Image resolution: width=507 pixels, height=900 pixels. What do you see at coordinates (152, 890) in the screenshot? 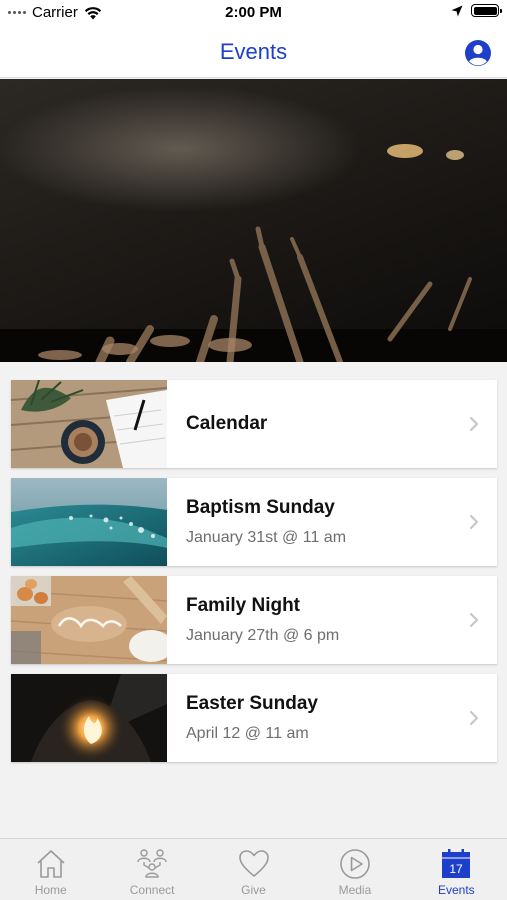
I see `tab-label: Connect` at bounding box center [152, 890].